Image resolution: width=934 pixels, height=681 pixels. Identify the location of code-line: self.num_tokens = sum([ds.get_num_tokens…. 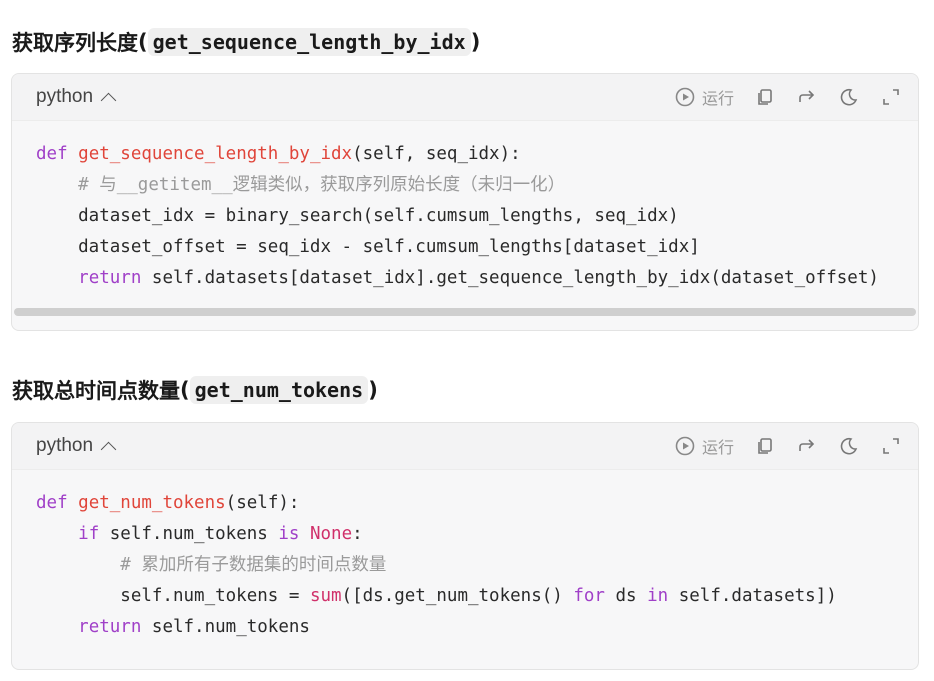
(465, 596).